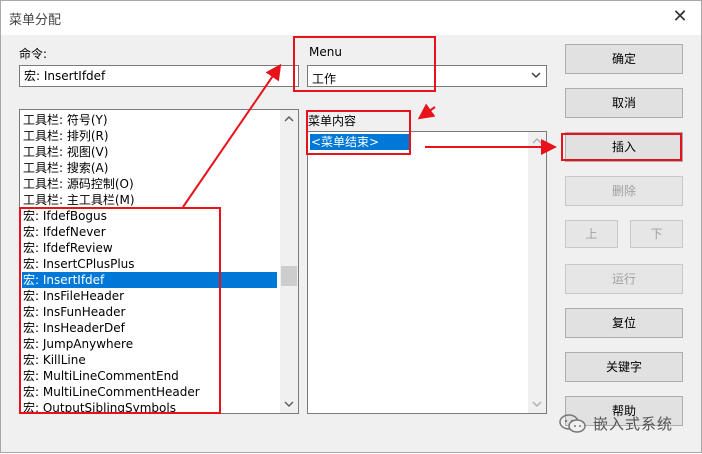 The width and height of the screenshot is (702, 454). Describe the element at coordinates (624, 147) in the screenshot. I see `insert-button: 插入` at that location.